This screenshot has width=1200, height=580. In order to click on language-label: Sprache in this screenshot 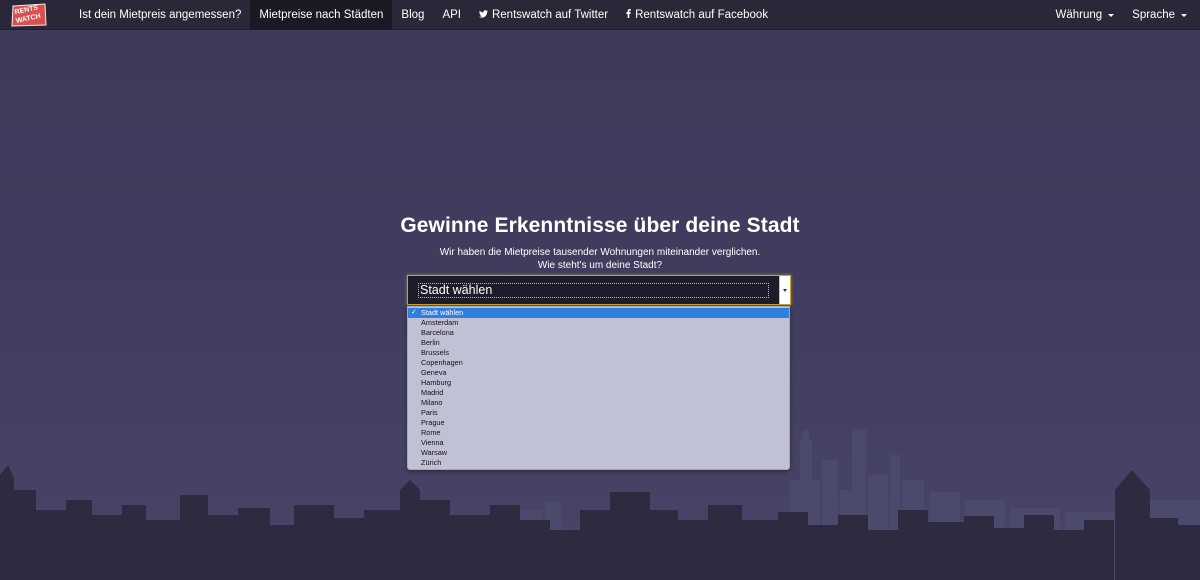, I will do `click(1153, 14)`.